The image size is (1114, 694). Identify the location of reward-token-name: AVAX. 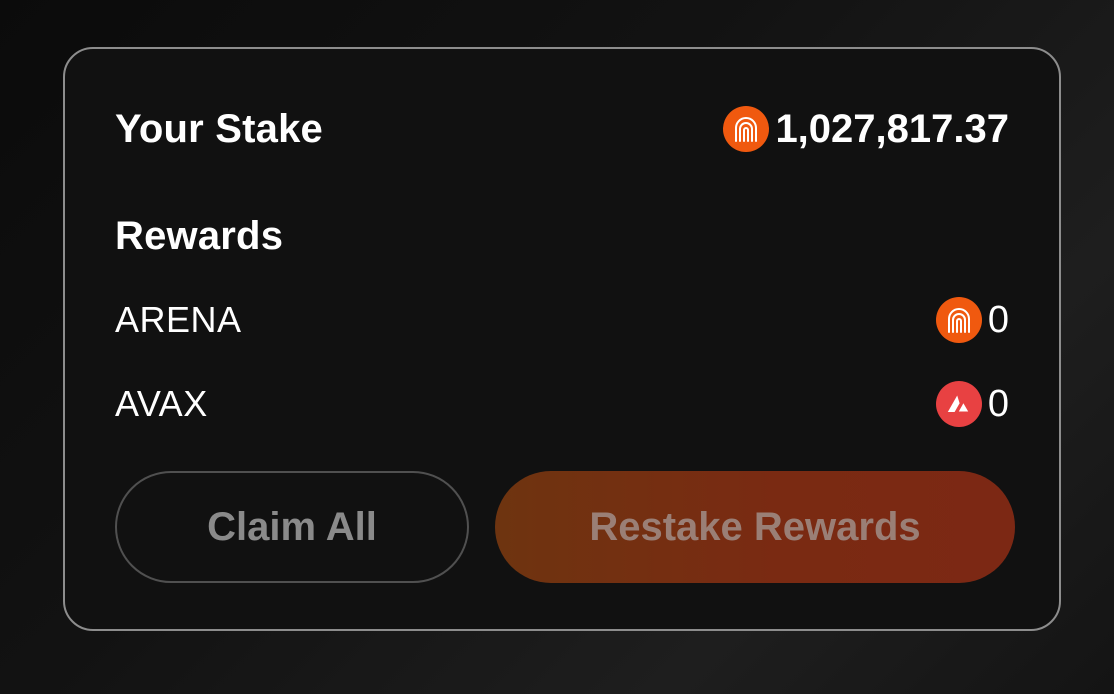
(161, 403).